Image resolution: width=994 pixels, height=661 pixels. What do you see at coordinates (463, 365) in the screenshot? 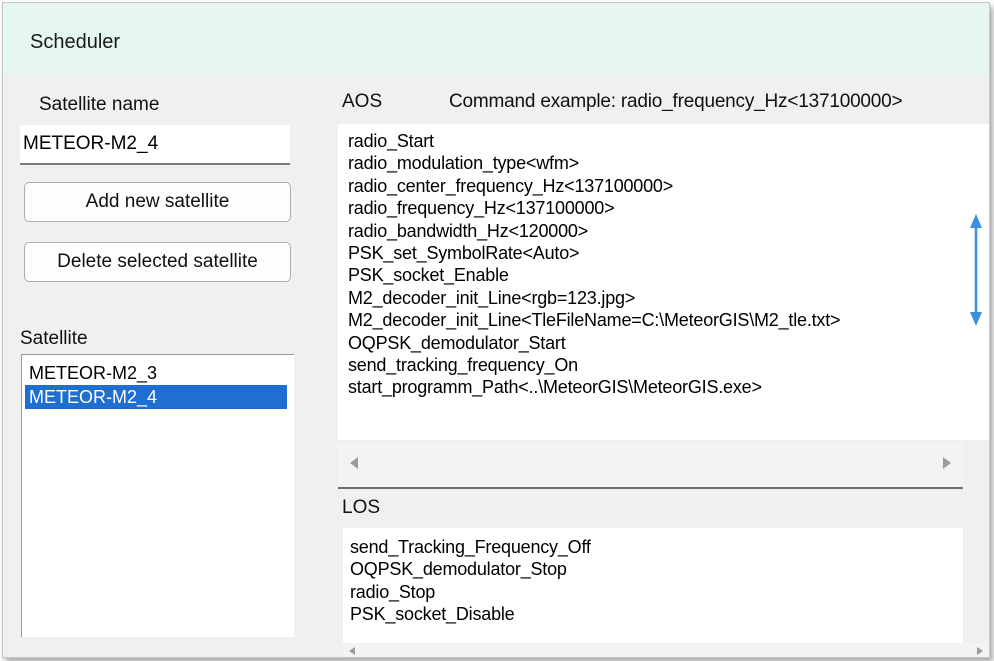
I see `aos-command-line: send_tracking_frequency_On` at bounding box center [463, 365].